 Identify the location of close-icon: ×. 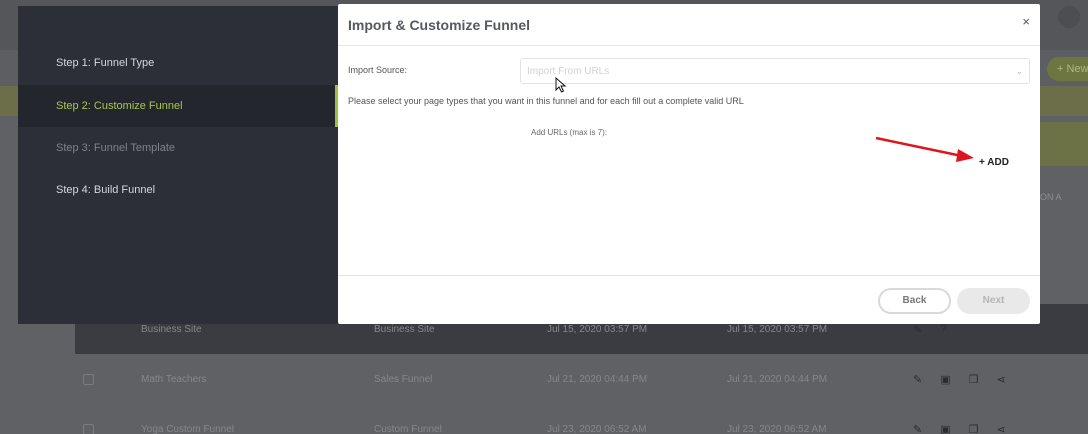
(1026, 21).